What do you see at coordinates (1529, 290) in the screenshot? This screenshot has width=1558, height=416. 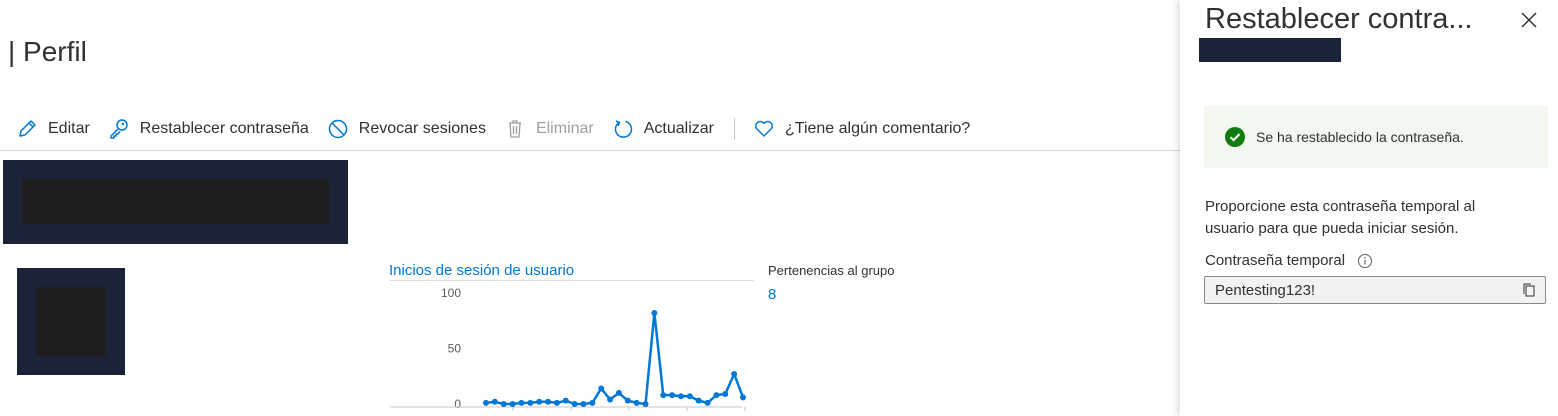 I see `copy-icon` at bounding box center [1529, 290].